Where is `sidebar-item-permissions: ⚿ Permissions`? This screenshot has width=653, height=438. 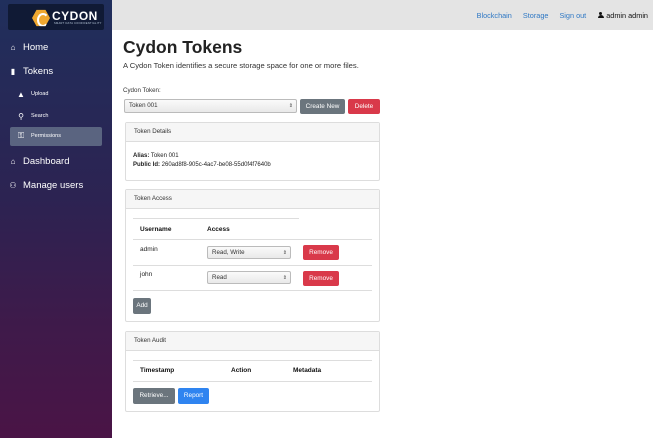
sidebar-item-permissions: ⚿ Permissions is located at coordinates (59, 136).